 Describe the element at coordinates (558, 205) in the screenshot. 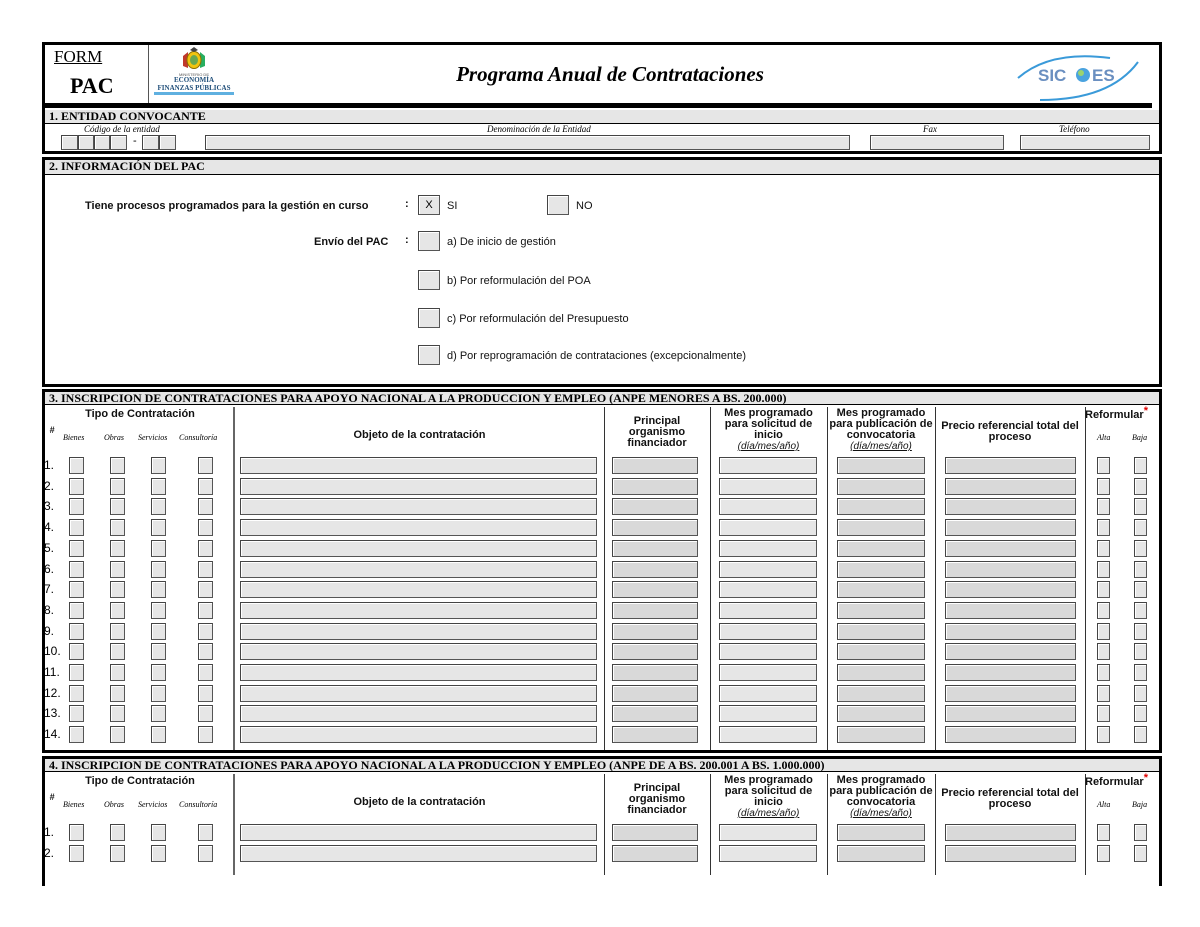

I see `no-checkbox` at that location.